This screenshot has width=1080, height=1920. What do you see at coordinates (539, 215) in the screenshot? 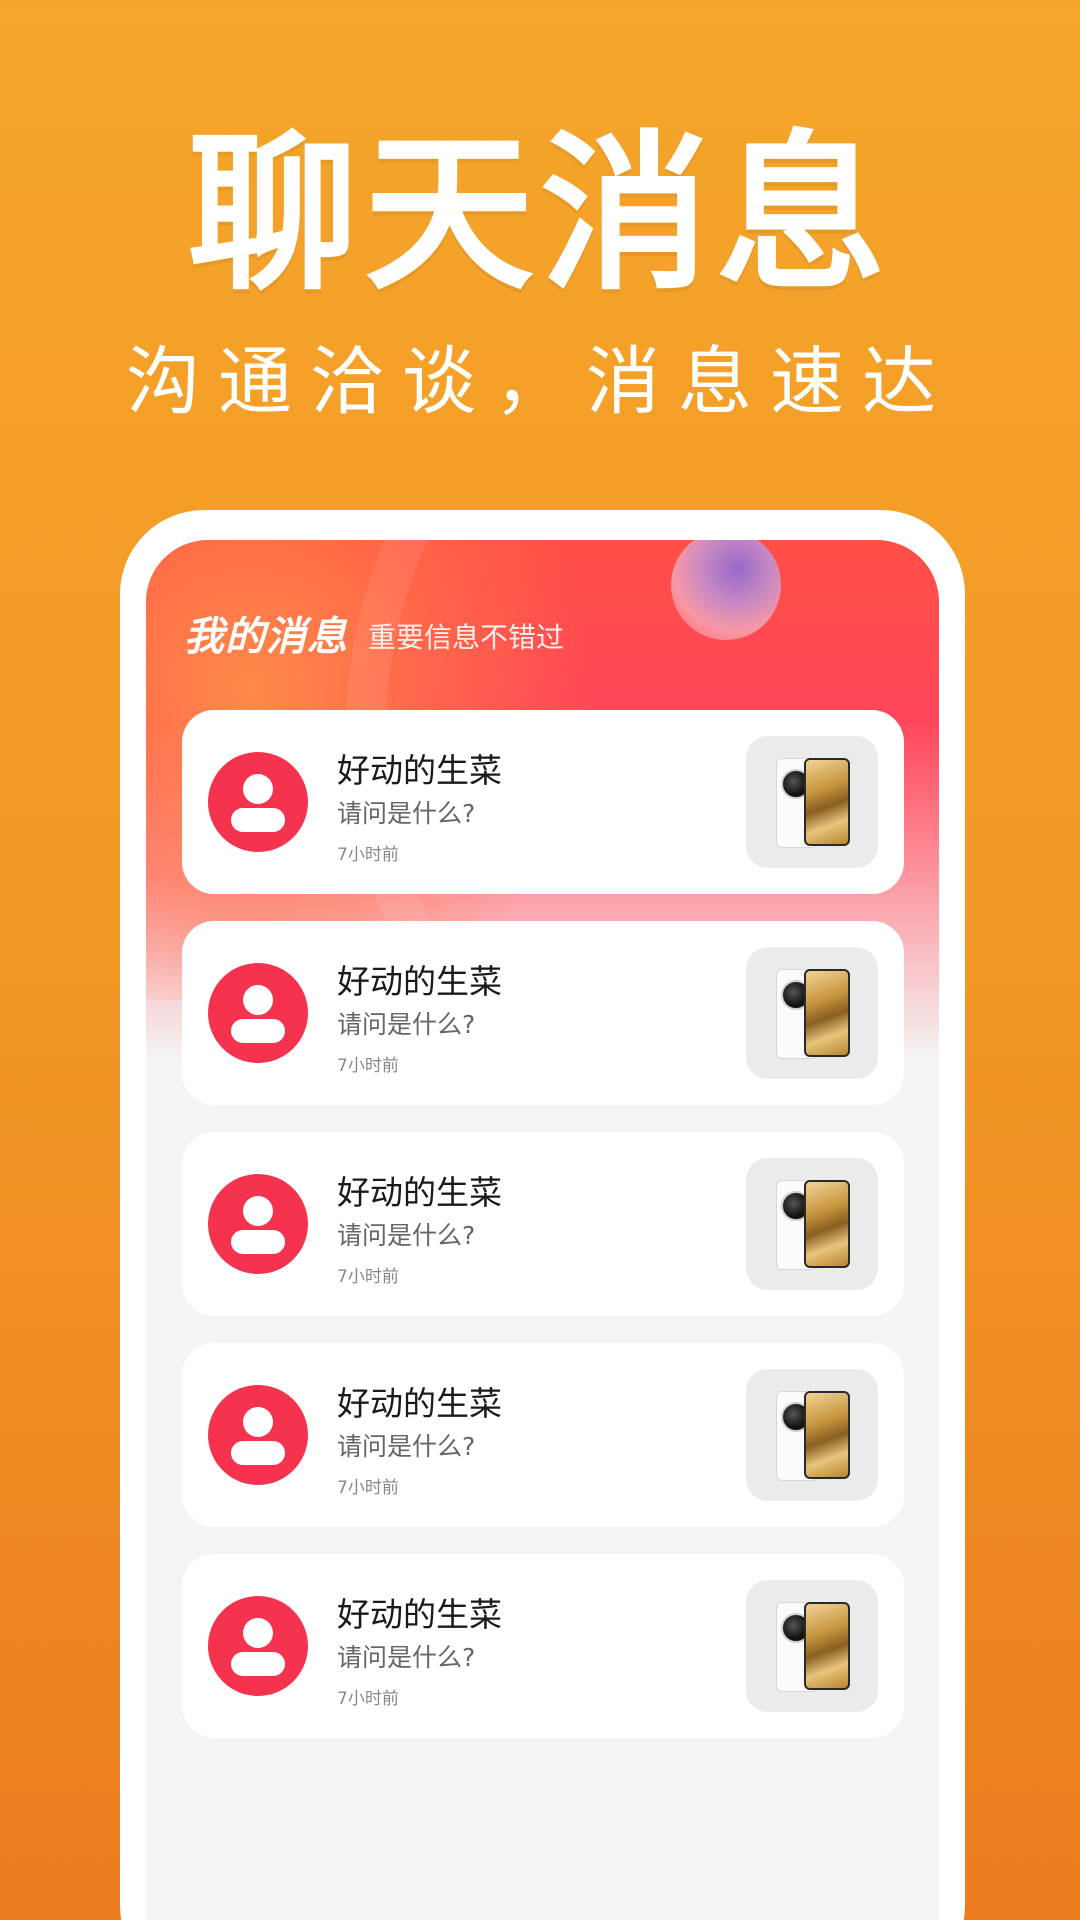
I see `promo-title: 聊天消息` at bounding box center [539, 215].